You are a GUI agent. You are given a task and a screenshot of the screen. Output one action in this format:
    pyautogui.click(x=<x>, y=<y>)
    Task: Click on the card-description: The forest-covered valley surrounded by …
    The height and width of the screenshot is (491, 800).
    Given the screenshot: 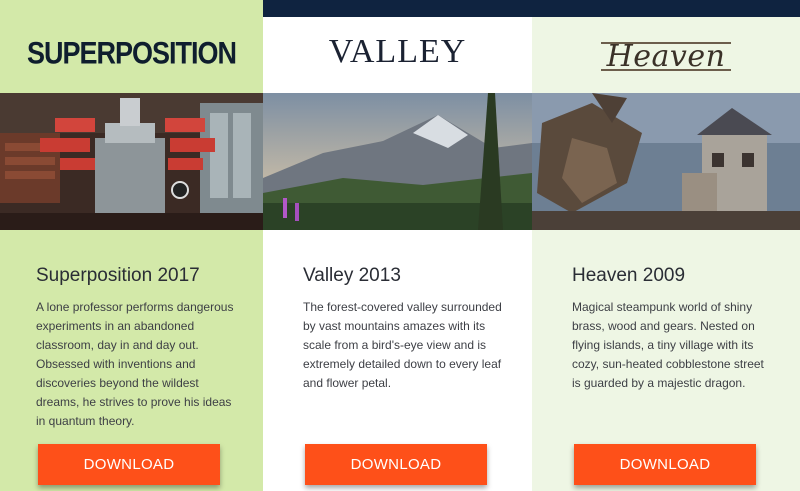 What is the action you would take?
    pyautogui.click(x=402, y=345)
    